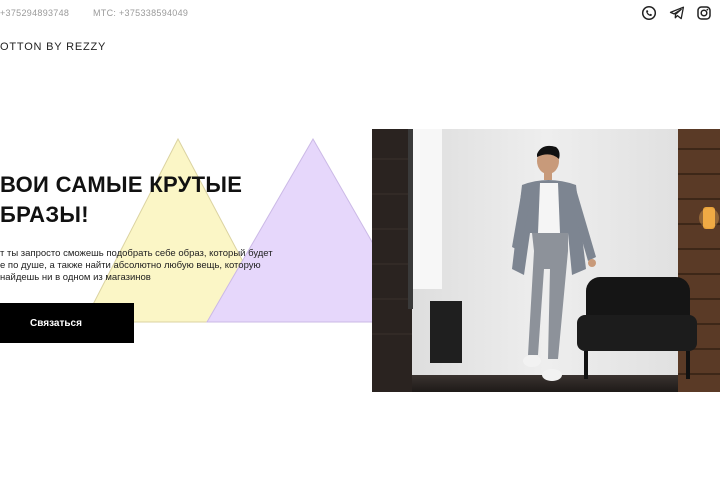 This screenshot has width=720, height=480. Describe the element at coordinates (121, 200) in the screenshot. I see `hero-title: ВОИ САМЫЕ КРУТЫЕ БРАЗЫ!` at that location.